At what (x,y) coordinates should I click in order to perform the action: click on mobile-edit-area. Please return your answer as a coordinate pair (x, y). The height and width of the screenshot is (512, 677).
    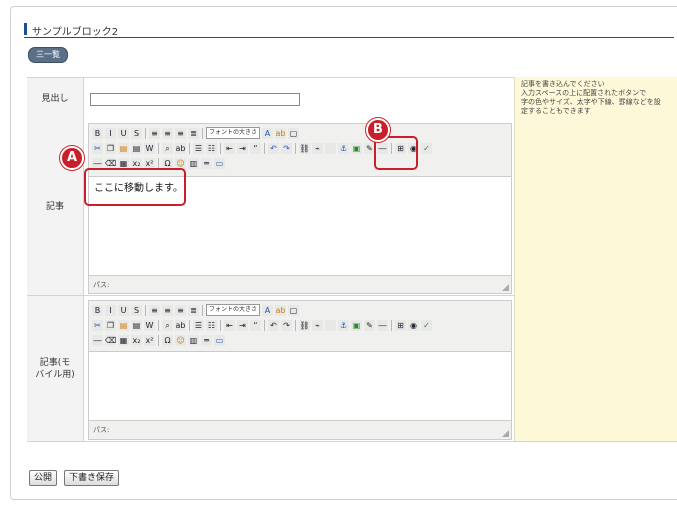
    Looking at the image, I should click on (300, 386).